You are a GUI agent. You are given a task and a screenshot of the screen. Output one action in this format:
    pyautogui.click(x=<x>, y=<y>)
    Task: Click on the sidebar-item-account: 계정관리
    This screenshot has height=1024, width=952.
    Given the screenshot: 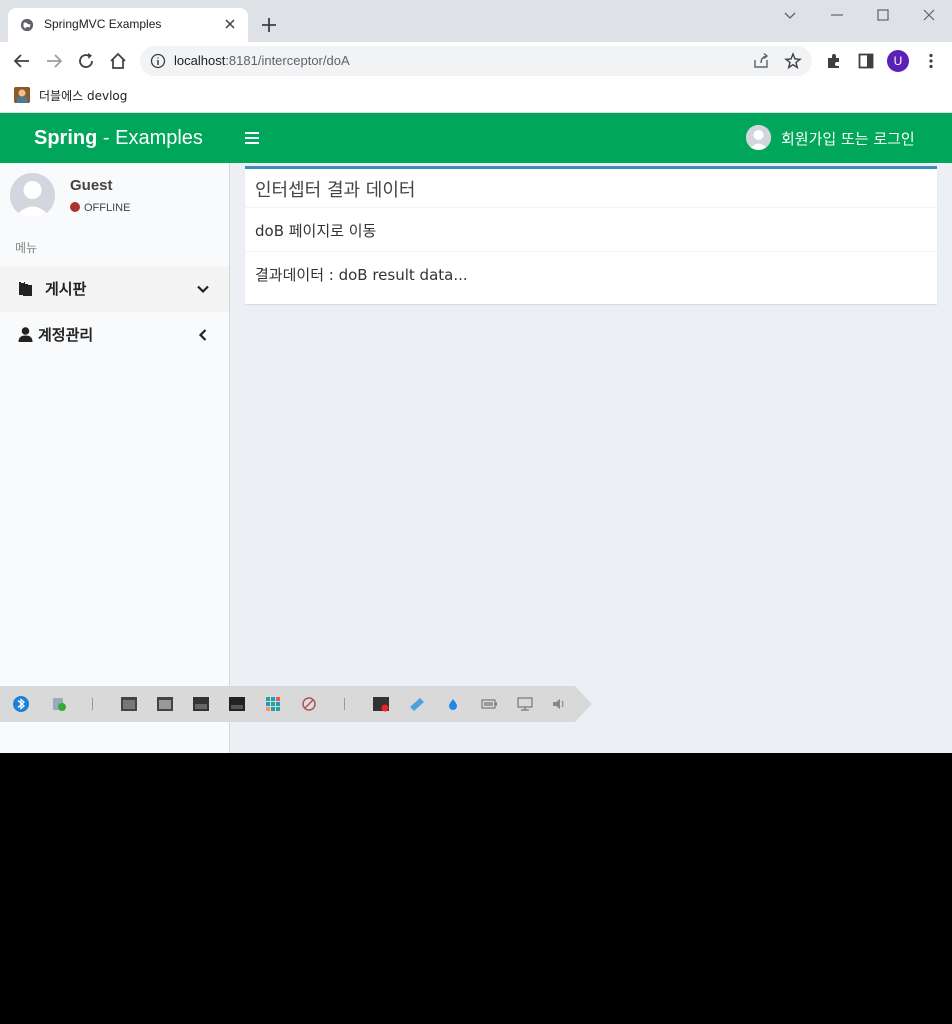 What is the action you would take?
    pyautogui.click(x=114, y=335)
    